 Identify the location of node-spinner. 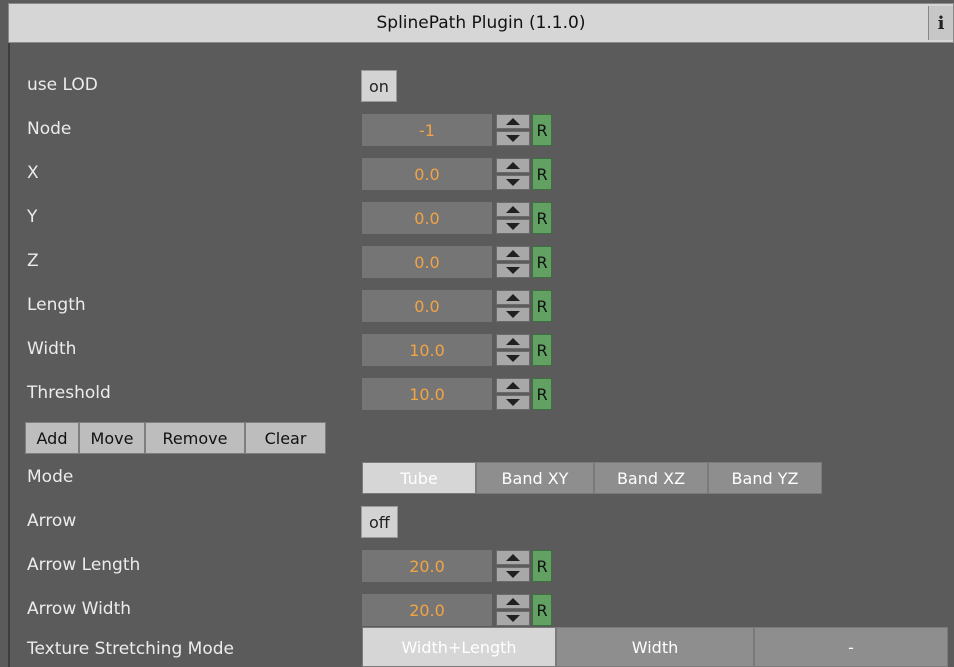
(513, 130).